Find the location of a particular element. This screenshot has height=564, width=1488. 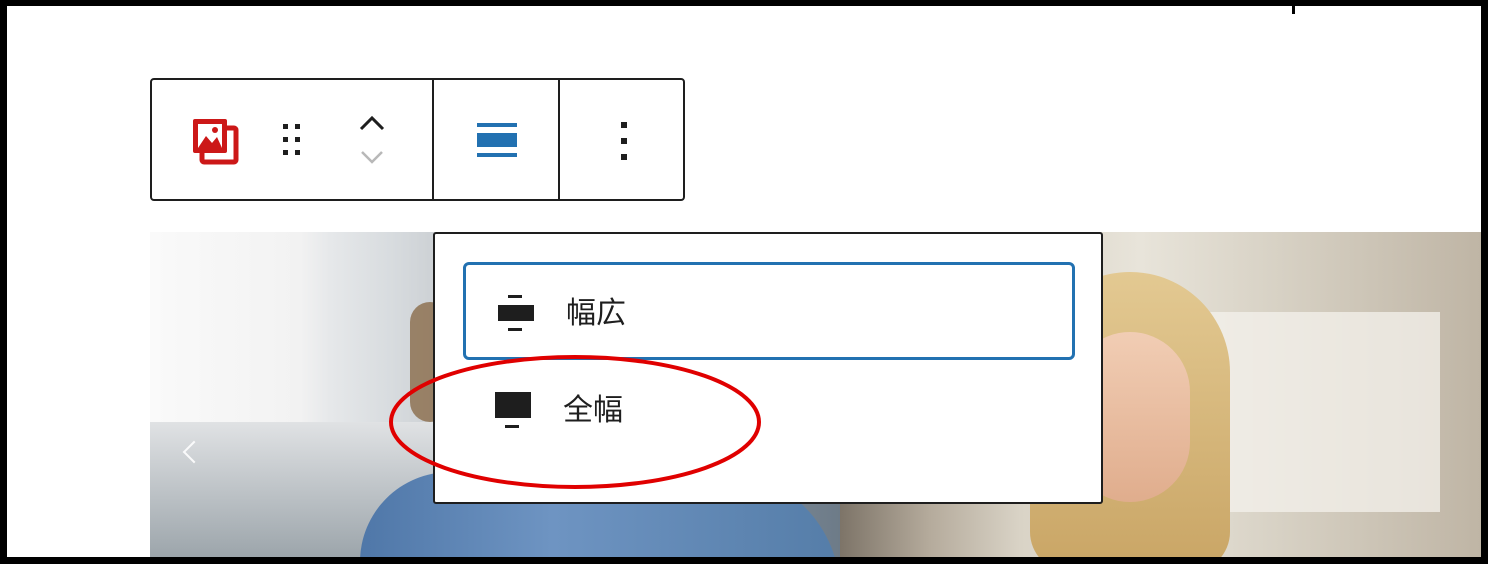

block-toolbar is located at coordinates (417, 139).